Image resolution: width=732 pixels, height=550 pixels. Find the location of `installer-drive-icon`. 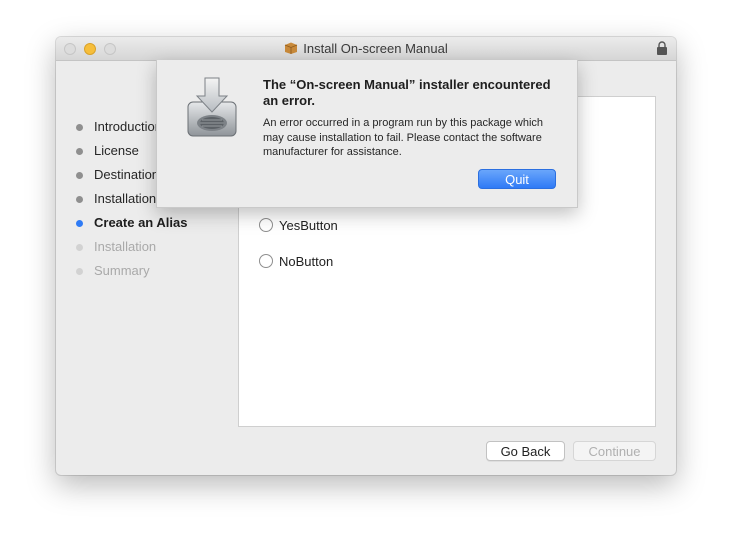

installer-drive-icon is located at coordinates (212, 107).